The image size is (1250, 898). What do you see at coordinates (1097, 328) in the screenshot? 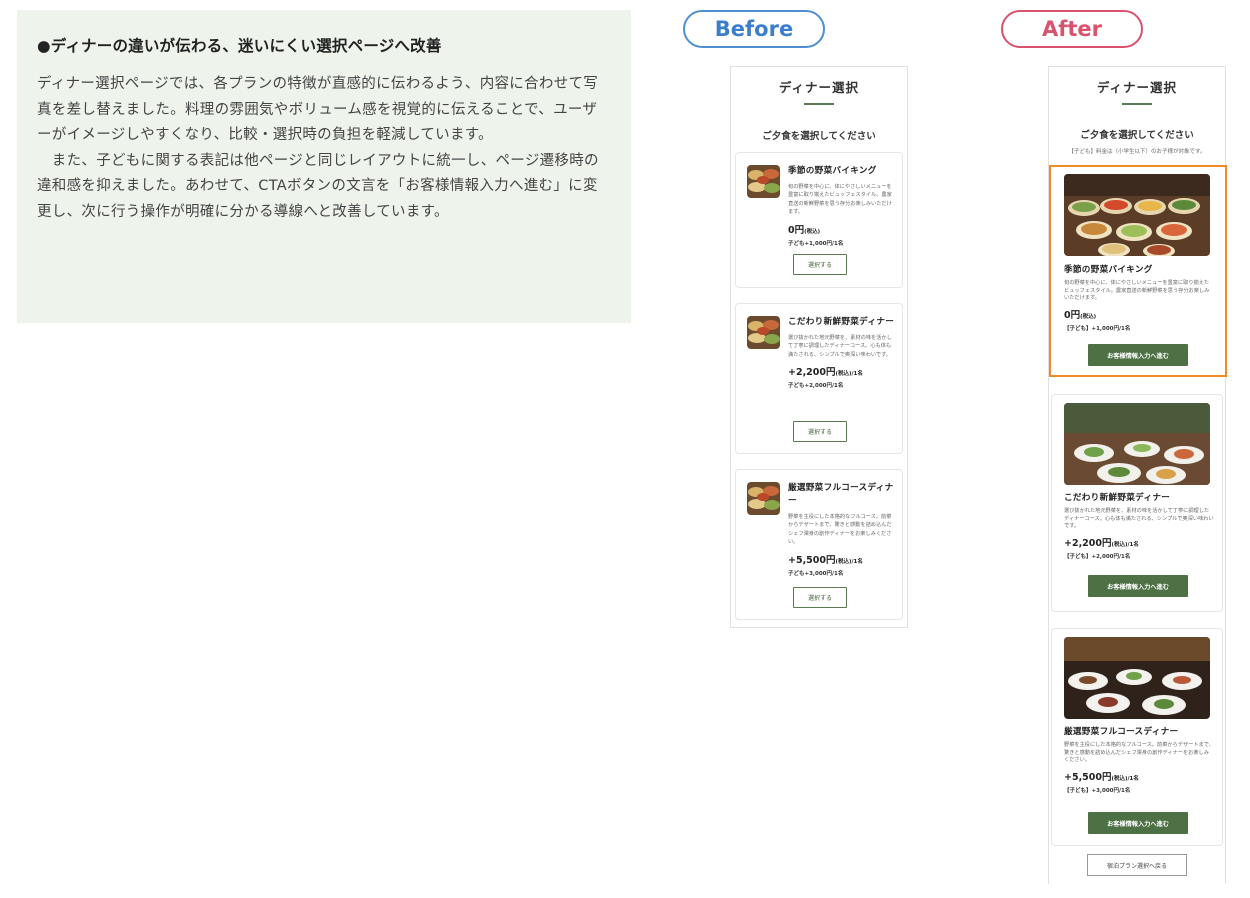
I see `child-price: 【子ども】+1,000円/1名` at bounding box center [1097, 328].